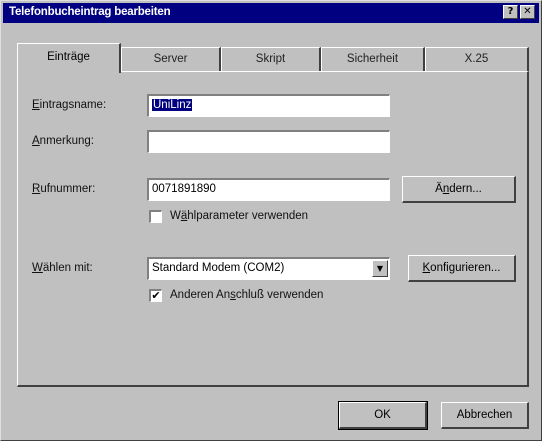  I want to click on help-button: ?, so click(510, 12).